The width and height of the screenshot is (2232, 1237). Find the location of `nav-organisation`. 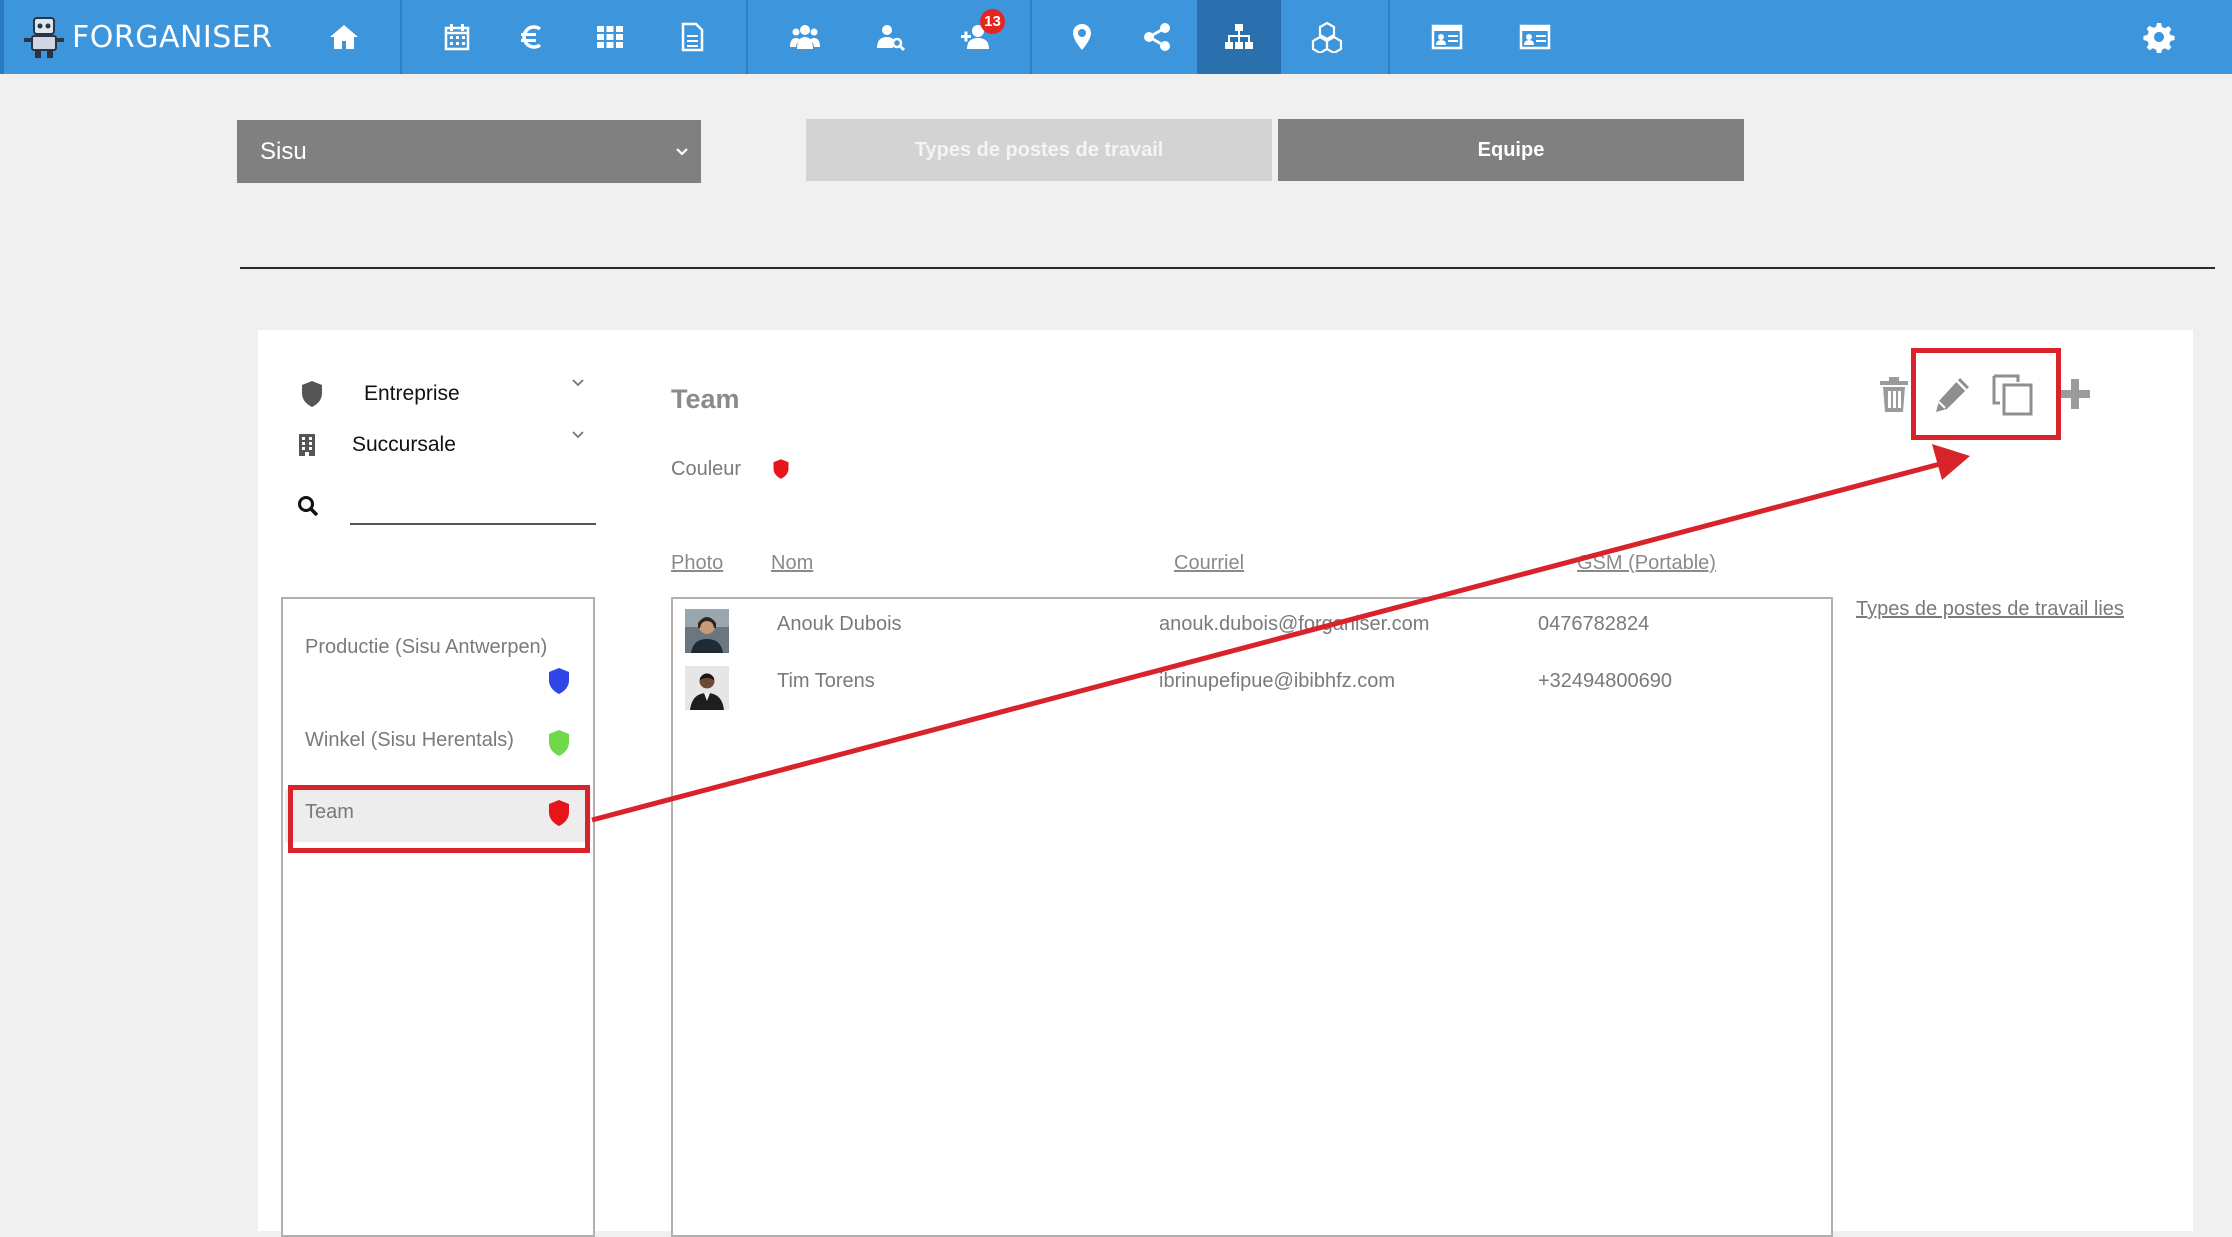

nav-organisation is located at coordinates (1239, 37).